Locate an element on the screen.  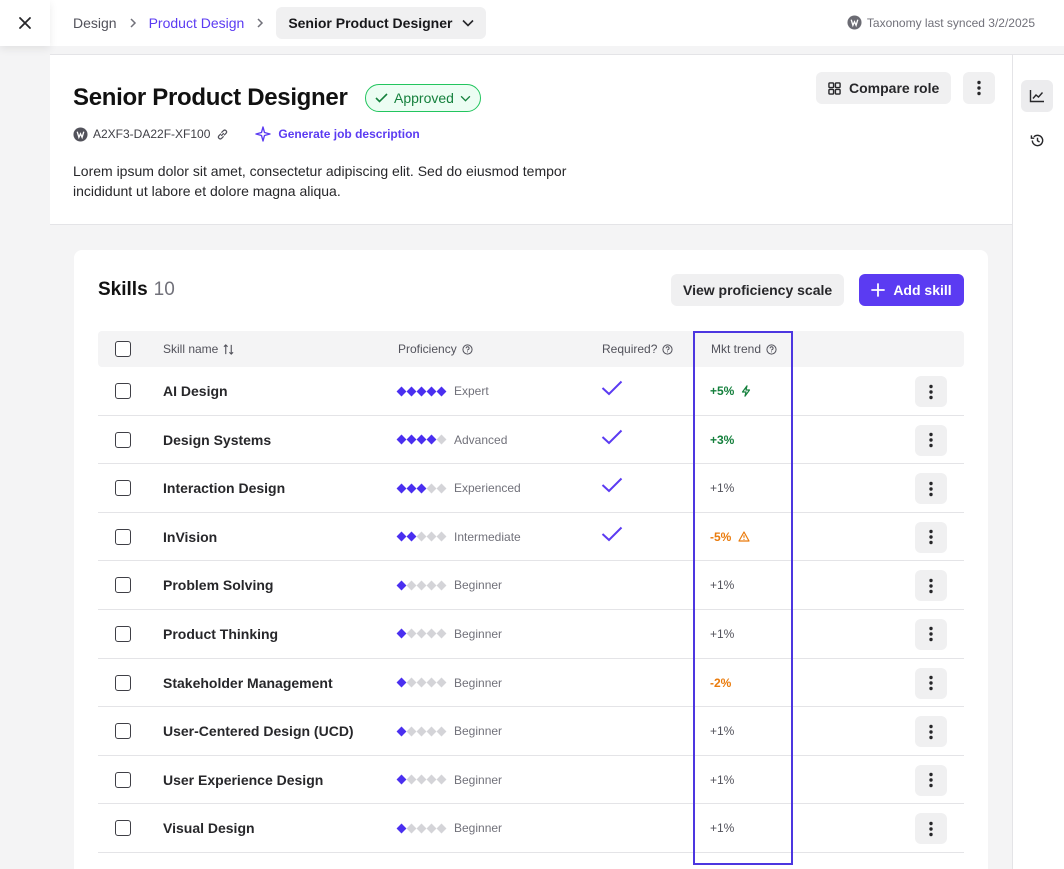
breadcrumb-item-product-design: Product Design is located at coordinates (197, 23).